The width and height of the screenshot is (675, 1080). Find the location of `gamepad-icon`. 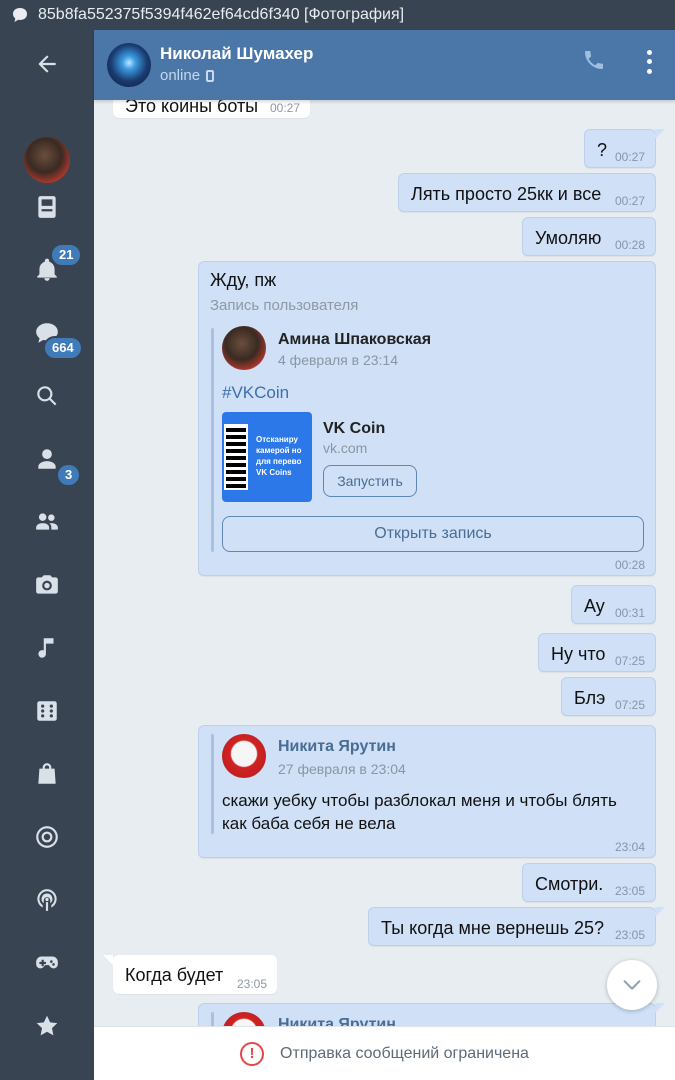

gamepad-icon is located at coordinates (47, 962).